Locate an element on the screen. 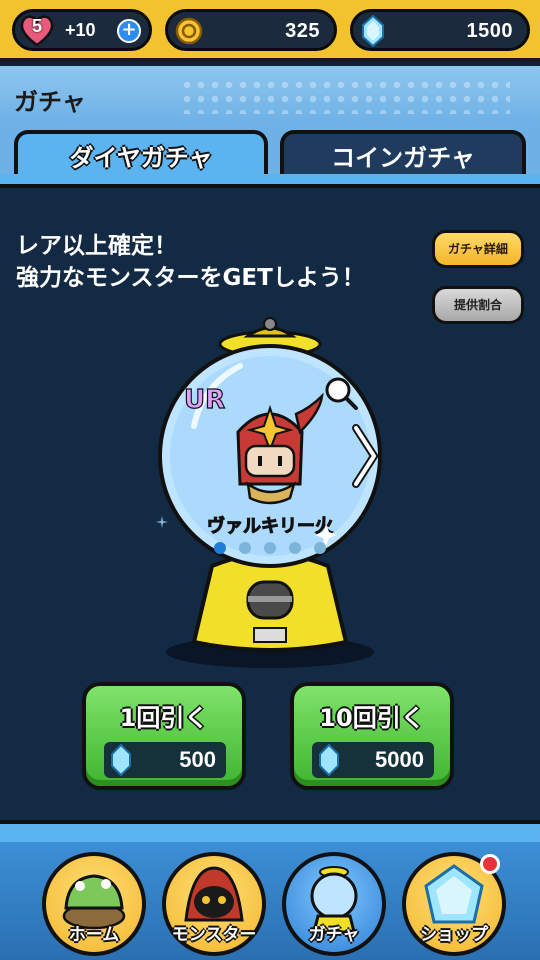 The image size is (540, 960). prize-chute is located at coordinates (270, 635).